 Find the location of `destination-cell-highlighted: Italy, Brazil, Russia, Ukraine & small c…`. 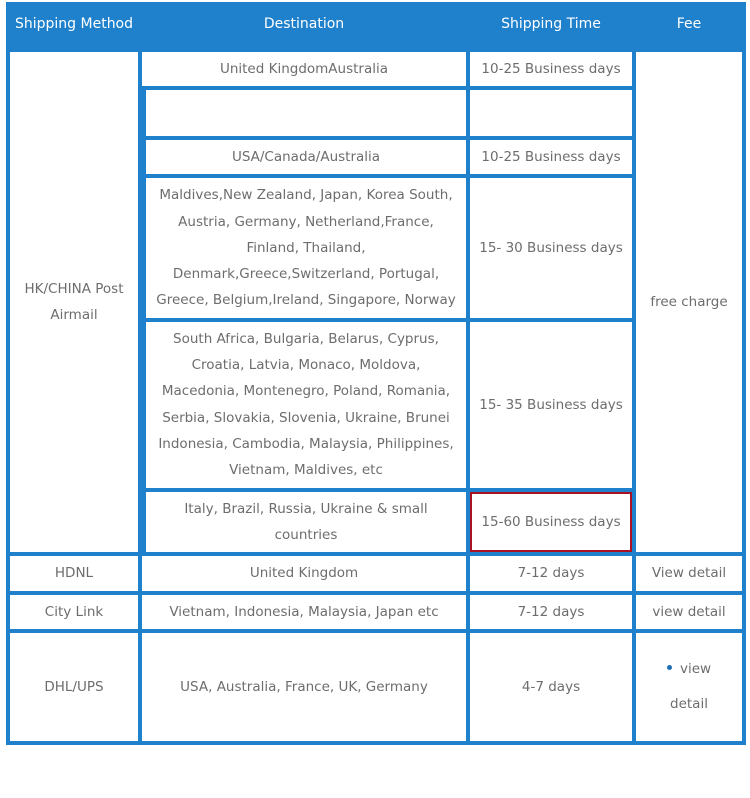

destination-cell-highlighted: Italy, Brazil, Russia, Ukraine & small c… is located at coordinates (306, 524).